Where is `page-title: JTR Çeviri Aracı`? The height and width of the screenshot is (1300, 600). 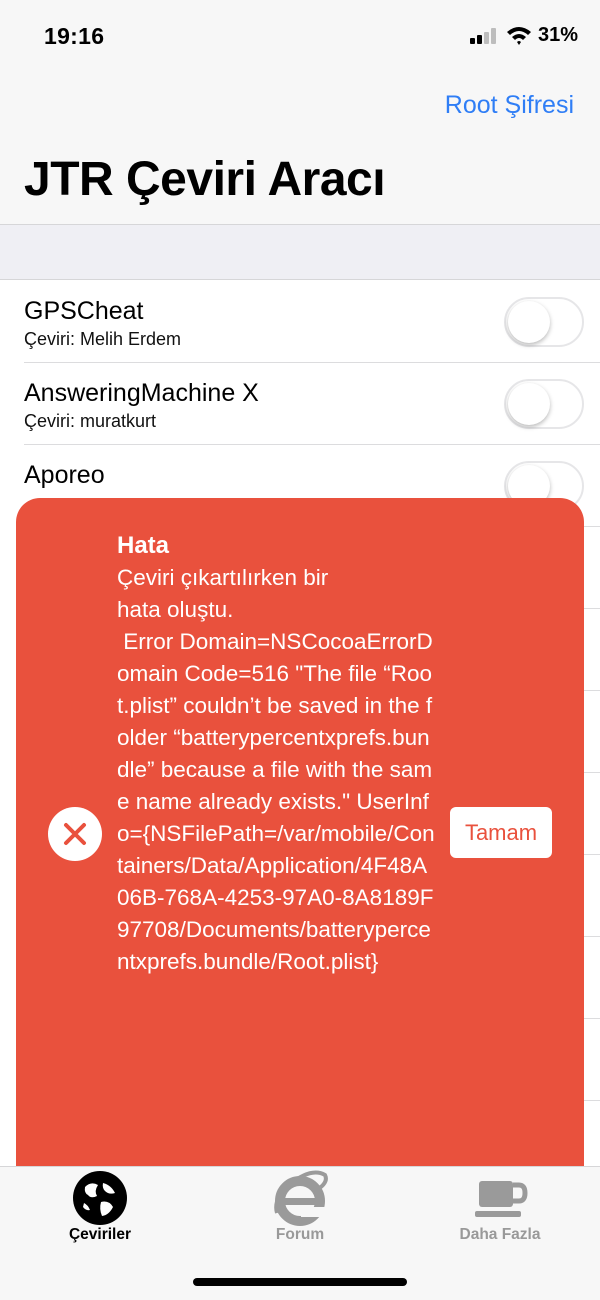
page-title: JTR Çeviri Aracı is located at coordinates (205, 179).